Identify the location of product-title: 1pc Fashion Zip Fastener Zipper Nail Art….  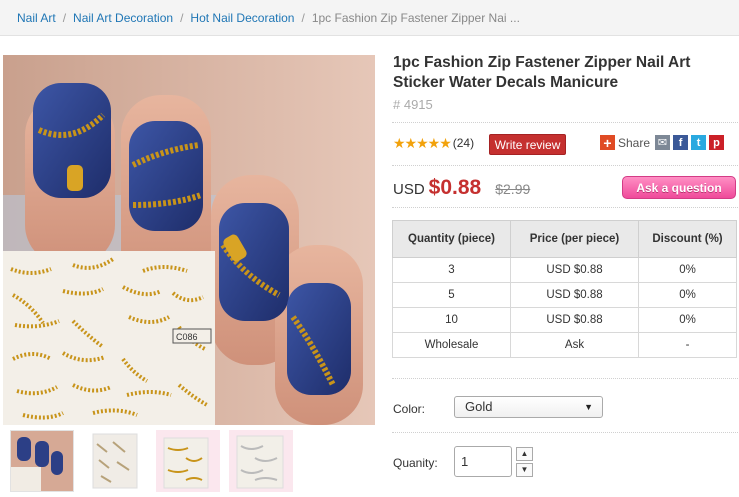
(542, 72).